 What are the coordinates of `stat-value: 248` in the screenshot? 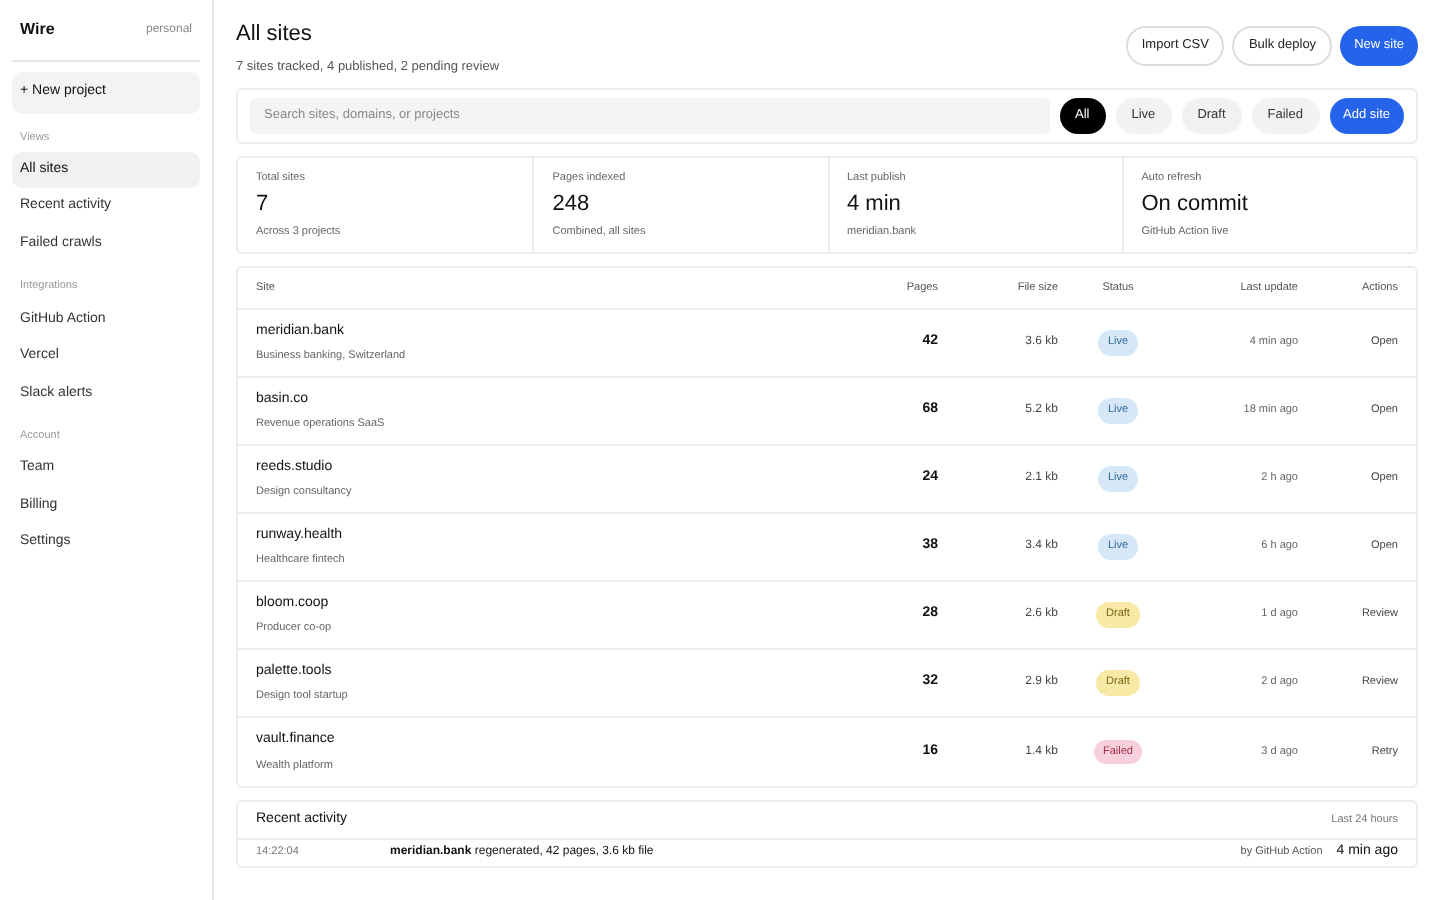 It's located at (572, 205).